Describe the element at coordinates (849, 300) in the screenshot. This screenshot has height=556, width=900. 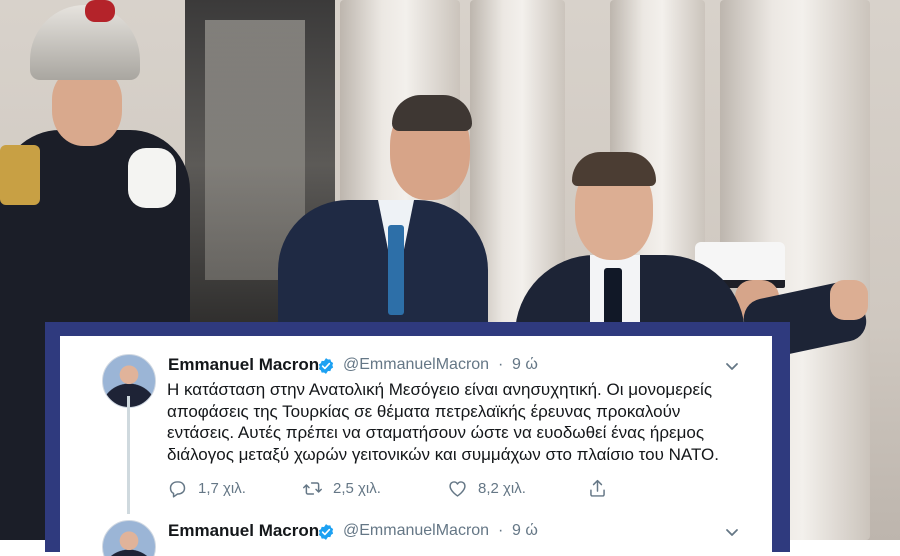
I see `man-right-hand` at that location.